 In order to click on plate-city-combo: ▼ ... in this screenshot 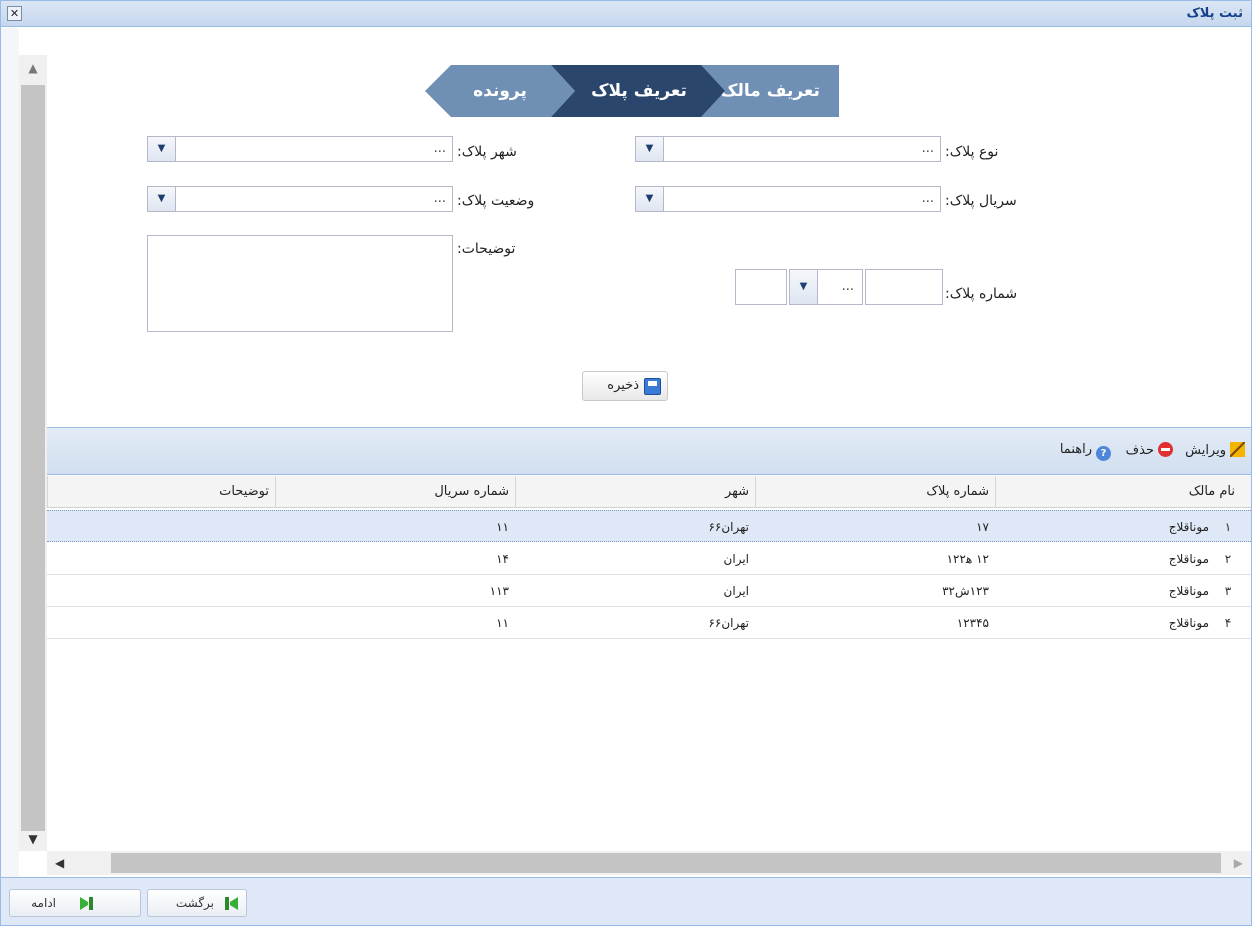, I will do `click(300, 149)`.